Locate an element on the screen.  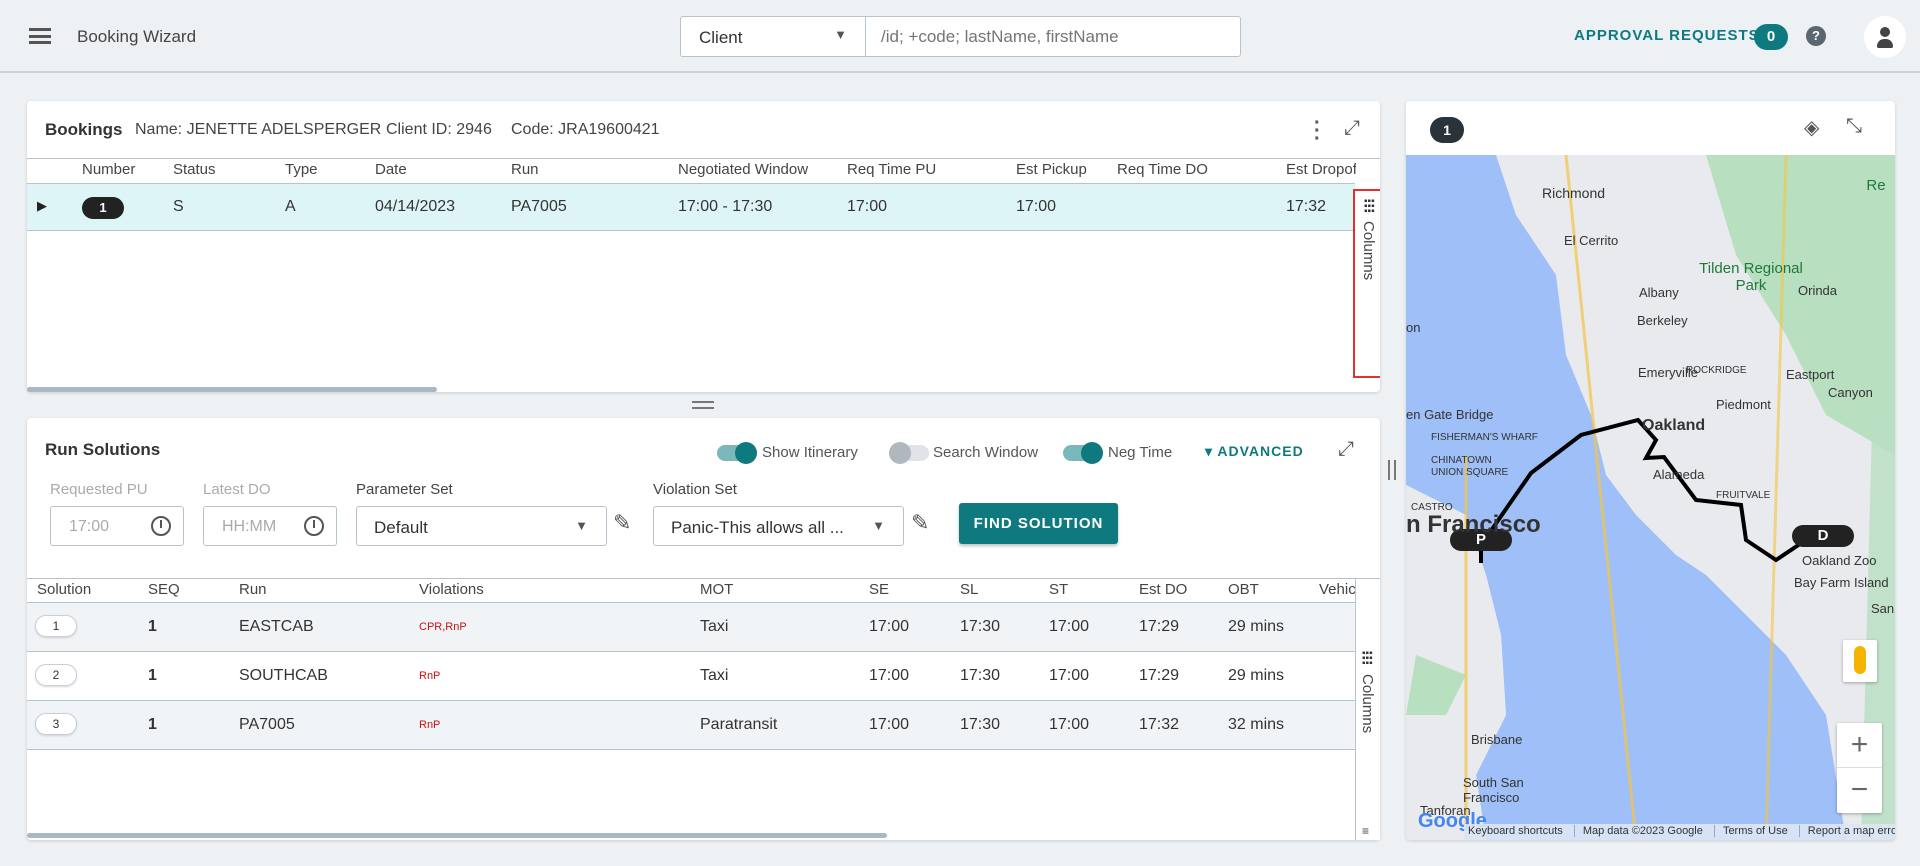
more-options-icon: · · · is located at coordinates (1317, 131).